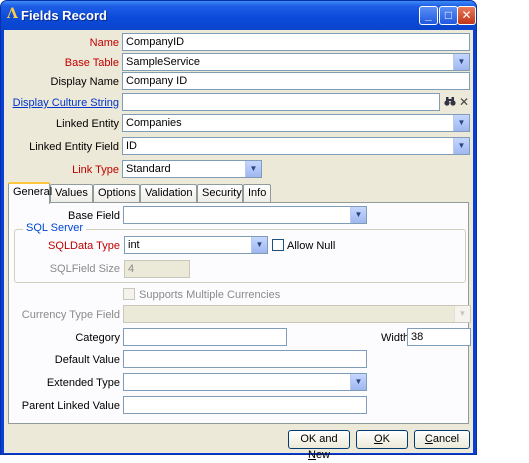  I want to click on ok-and-new-accesskey: N, so click(311, 455).